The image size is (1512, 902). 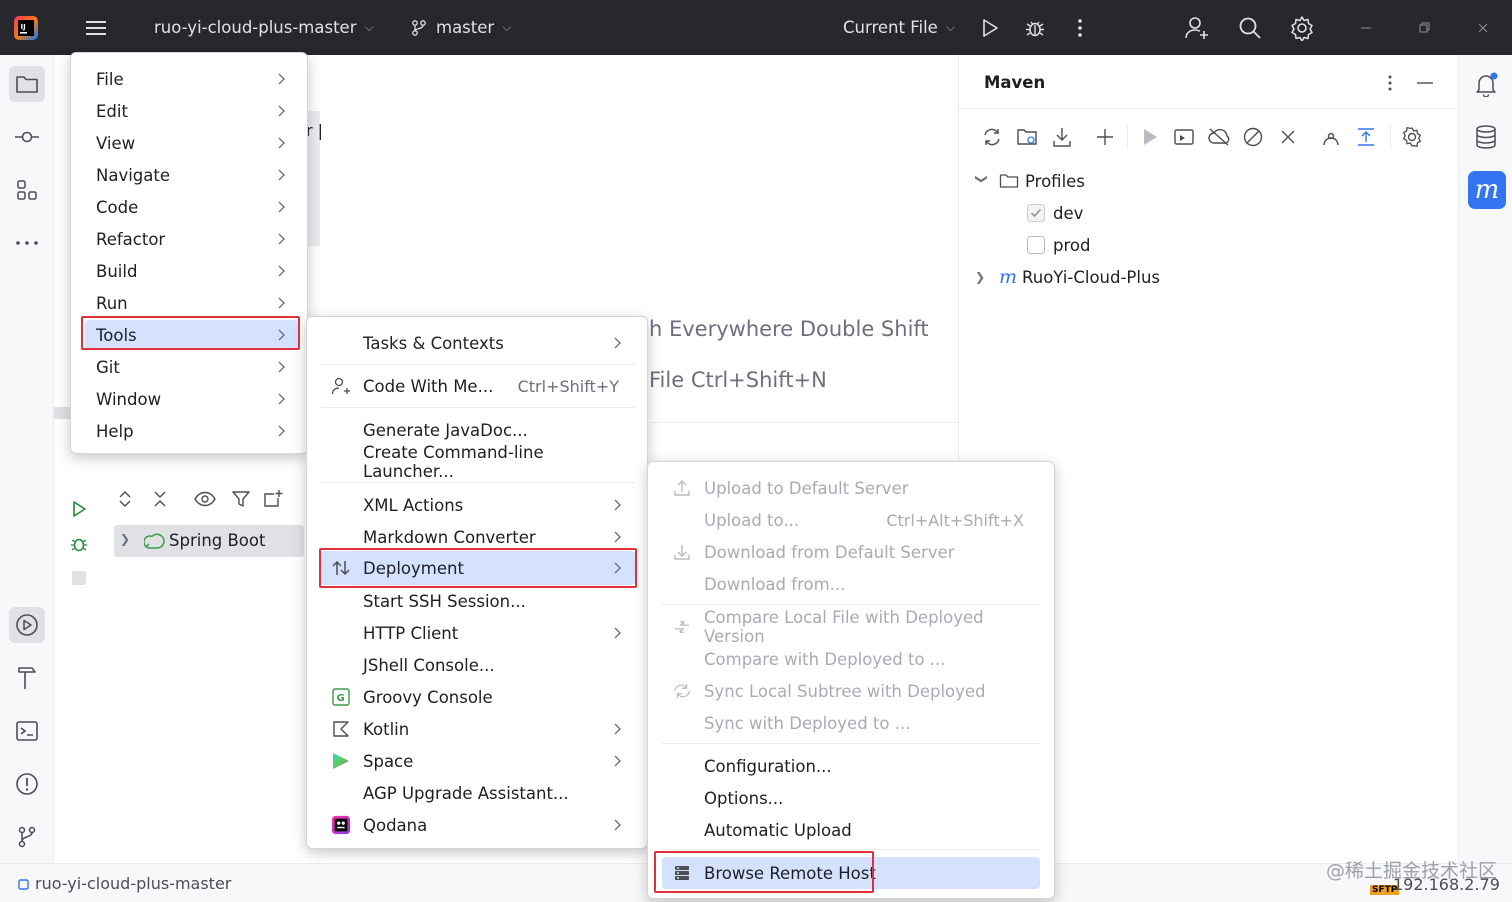 What do you see at coordinates (79, 544) in the screenshot?
I see `debug-service-icon` at bounding box center [79, 544].